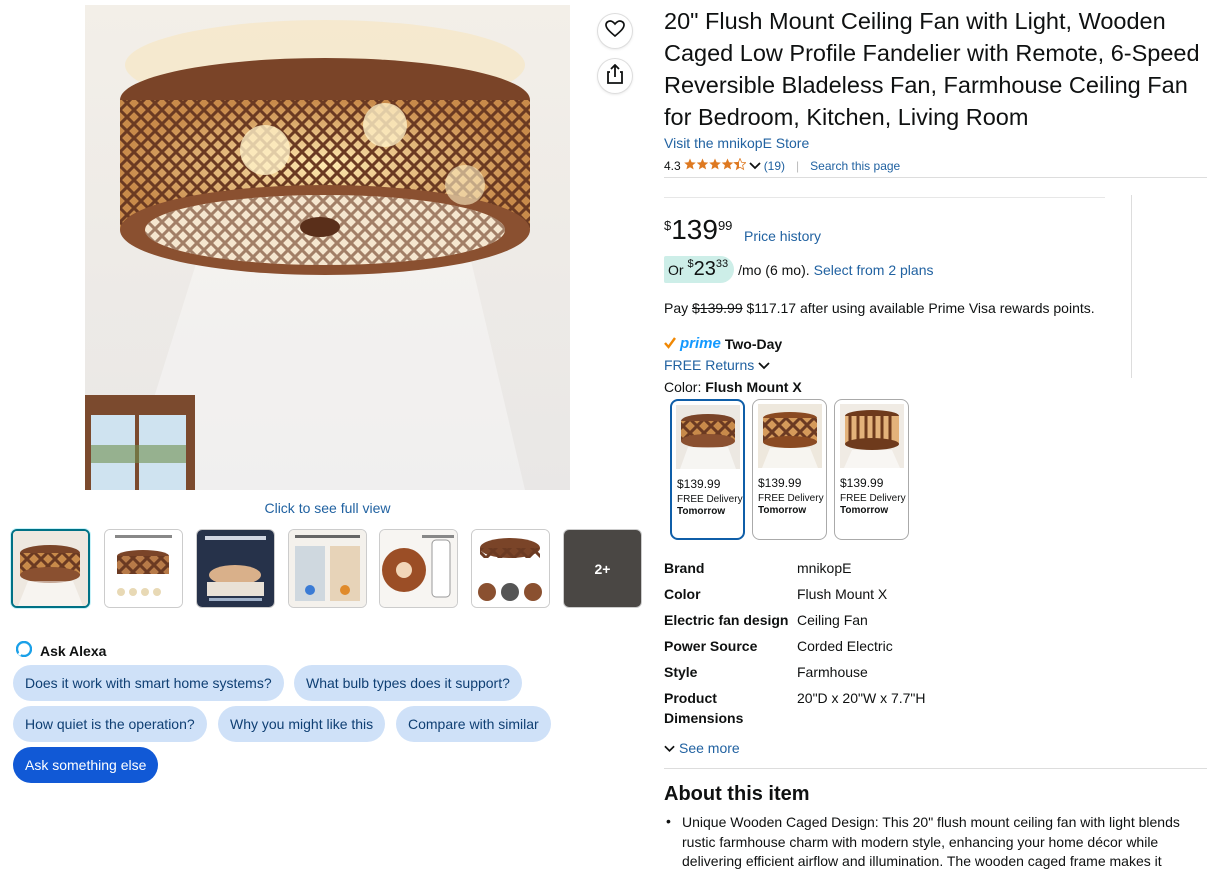 This screenshot has height=873, width=1229. What do you see at coordinates (683, 387) in the screenshot?
I see `color-label-text: Color:` at bounding box center [683, 387].